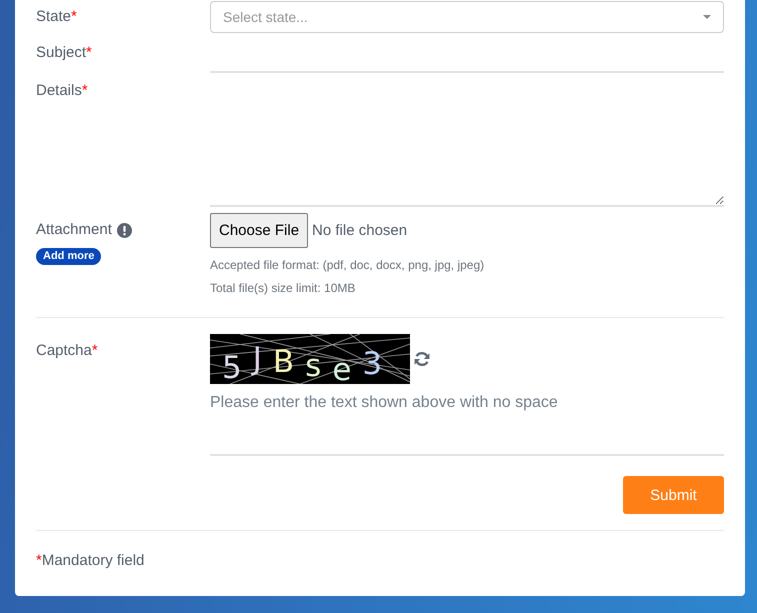 The height and width of the screenshot is (613, 757). Describe the element at coordinates (707, 17) in the screenshot. I see `caret-icon` at that location.